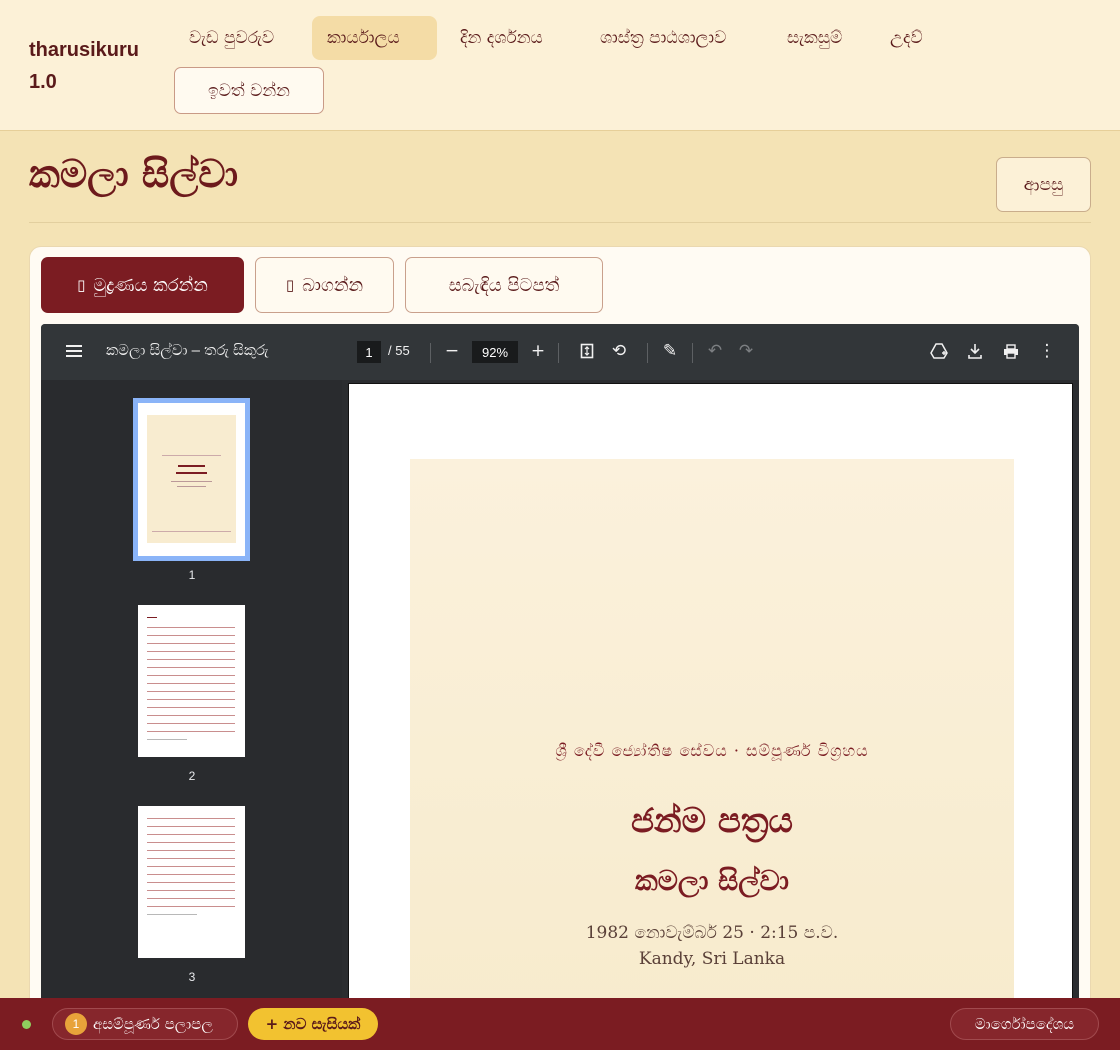 This screenshot has height=1050, width=1120. Describe the element at coordinates (452, 351) in the screenshot. I see `zoom-out-icon: −` at that location.